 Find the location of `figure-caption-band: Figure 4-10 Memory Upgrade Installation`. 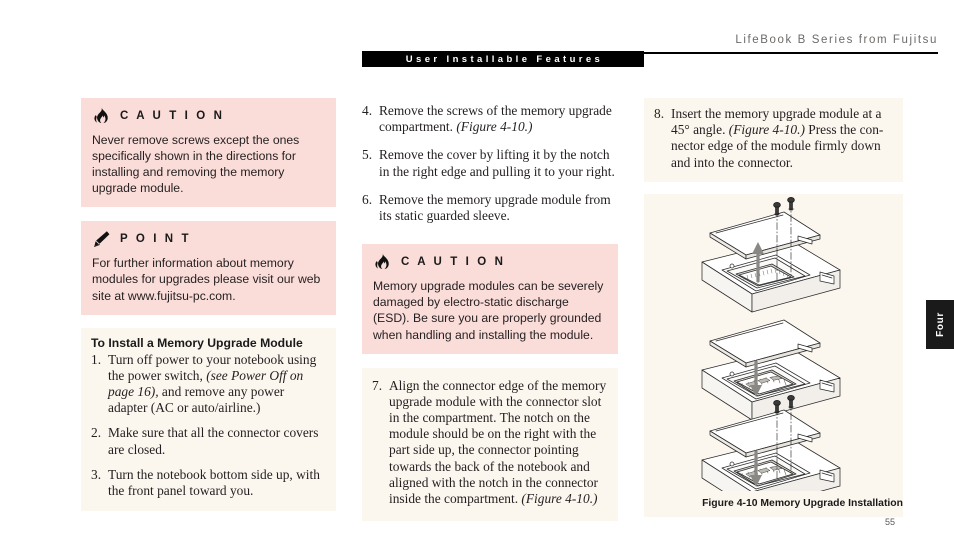

figure-caption-band: Figure 4-10 Memory Upgrade Installation is located at coordinates (773, 503).